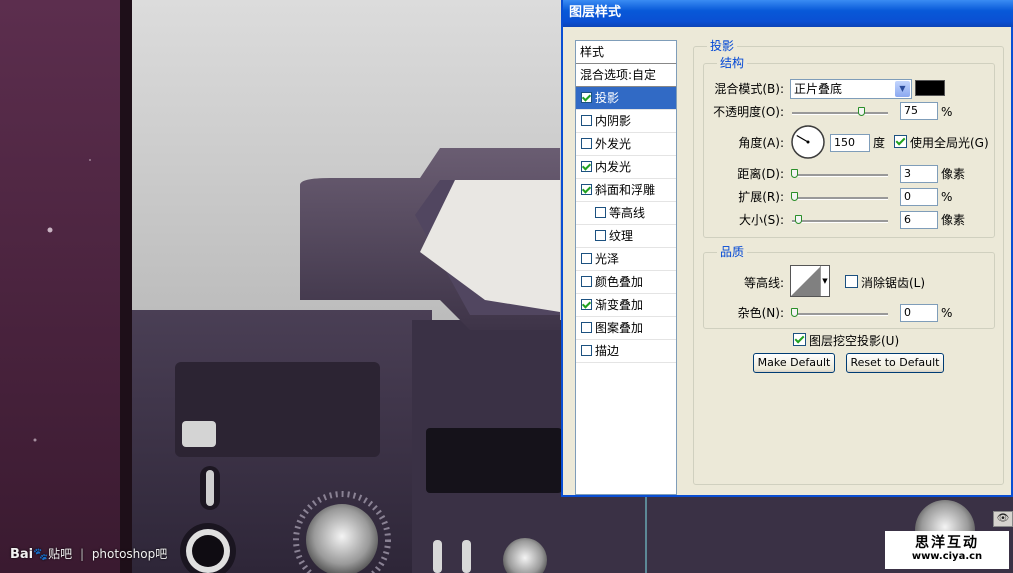 The image size is (1013, 573). I want to click on style-item-label: 斜面和浮雕, so click(625, 190).